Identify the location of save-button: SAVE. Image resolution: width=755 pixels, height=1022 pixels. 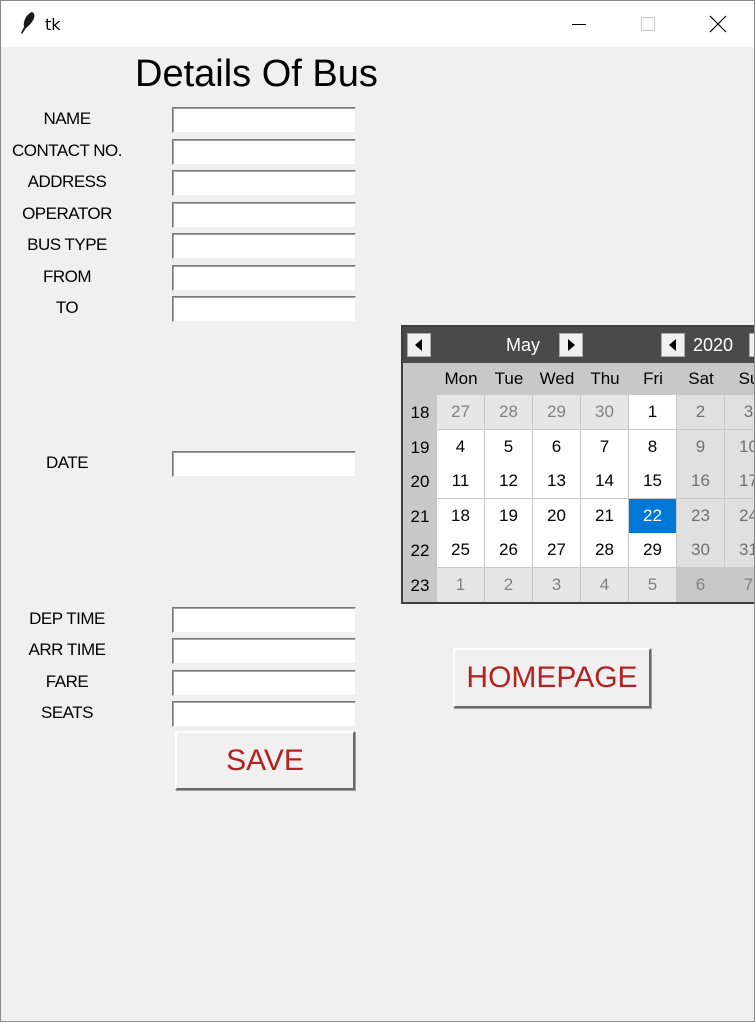
(265, 760).